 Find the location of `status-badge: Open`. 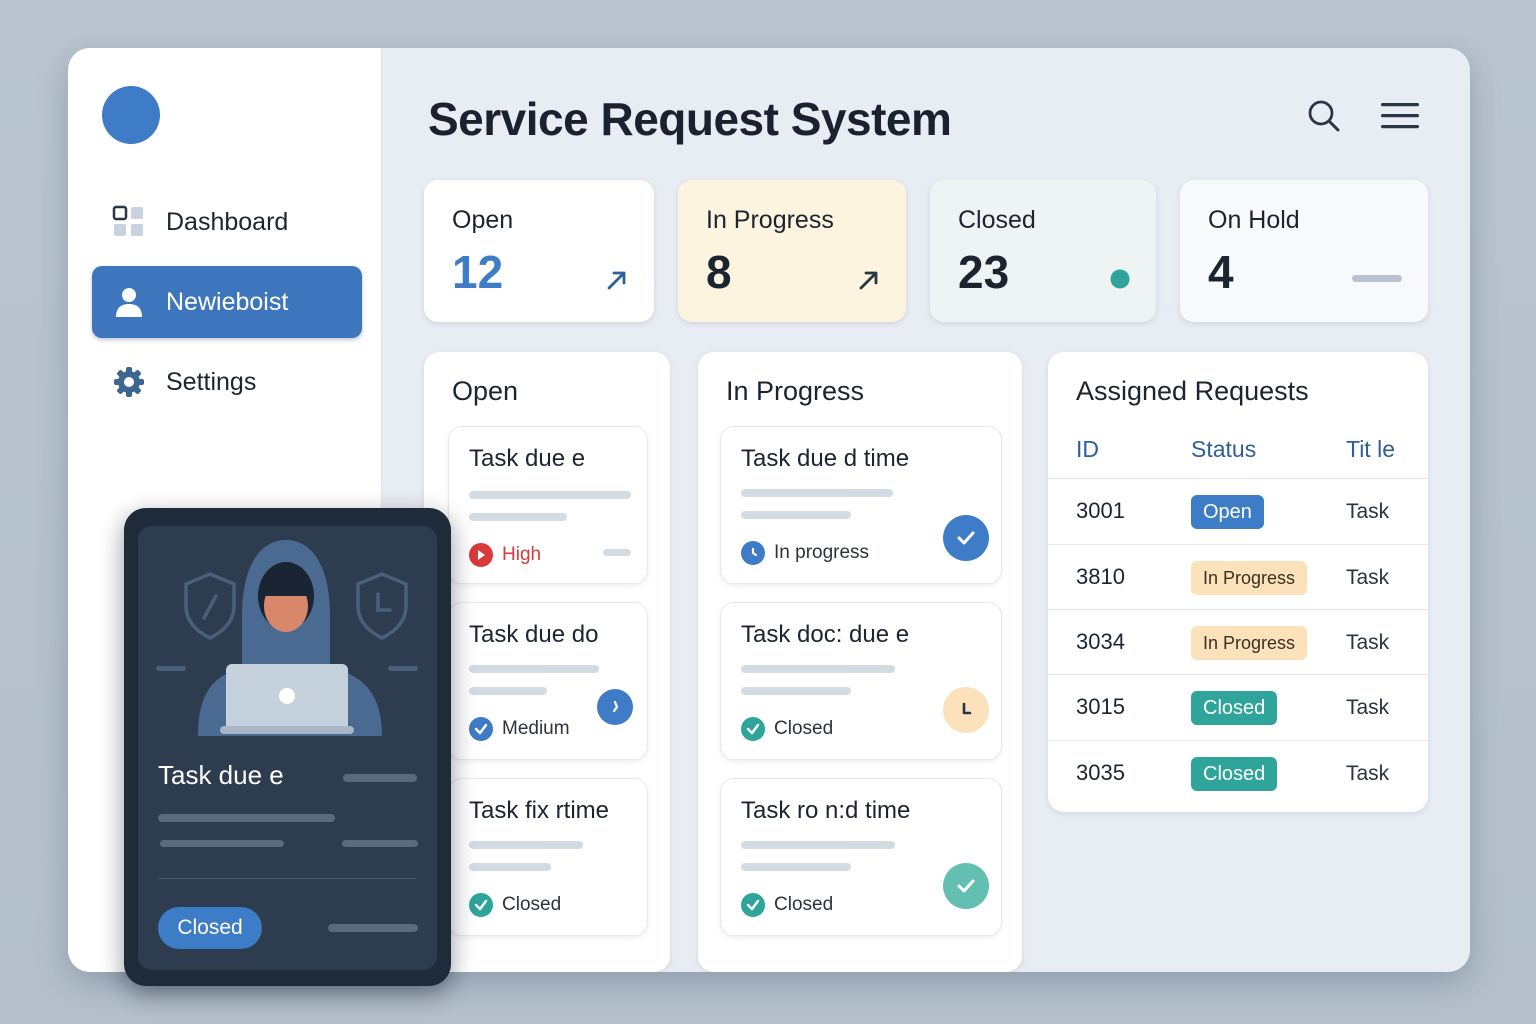

status-badge: Open is located at coordinates (1227, 512).